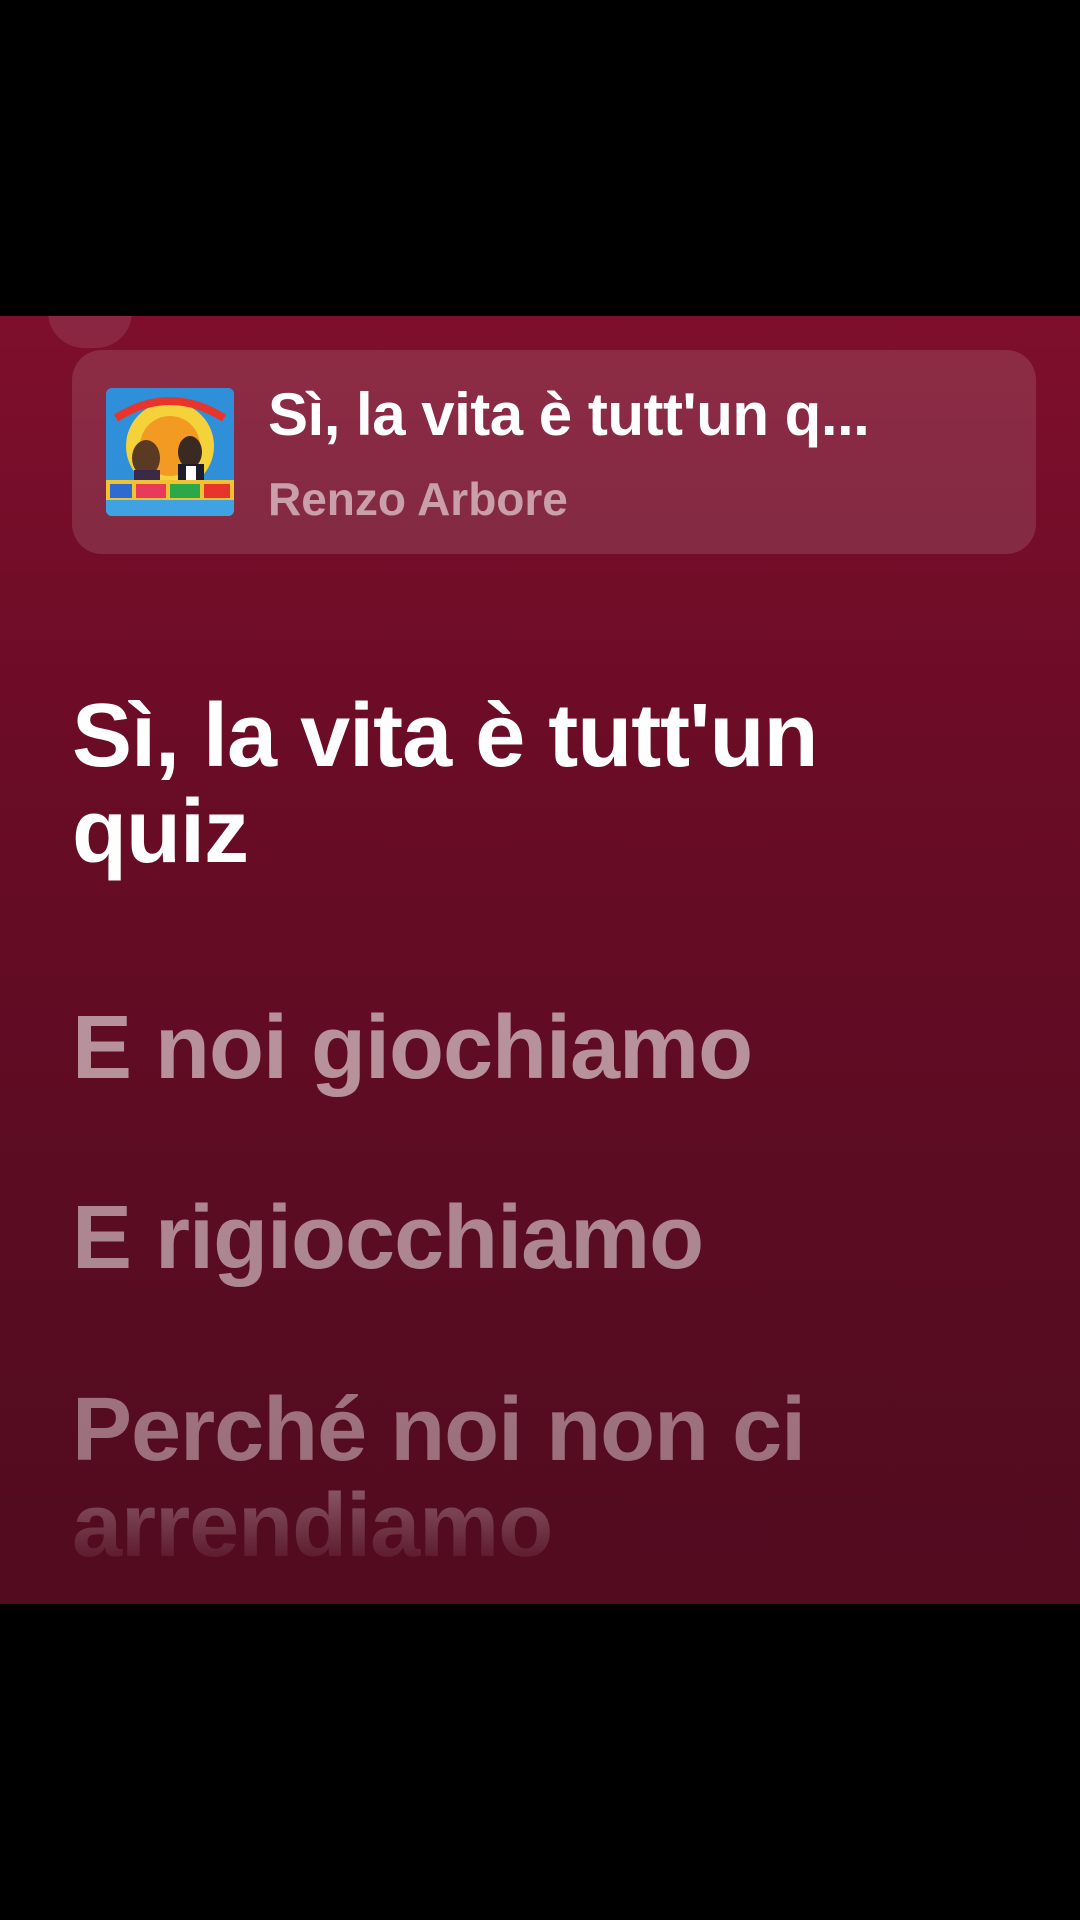 This screenshot has height=1920, width=1080. What do you see at coordinates (542, 1238) in the screenshot?
I see `lyric-line: E rigiocchiamo` at bounding box center [542, 1238].